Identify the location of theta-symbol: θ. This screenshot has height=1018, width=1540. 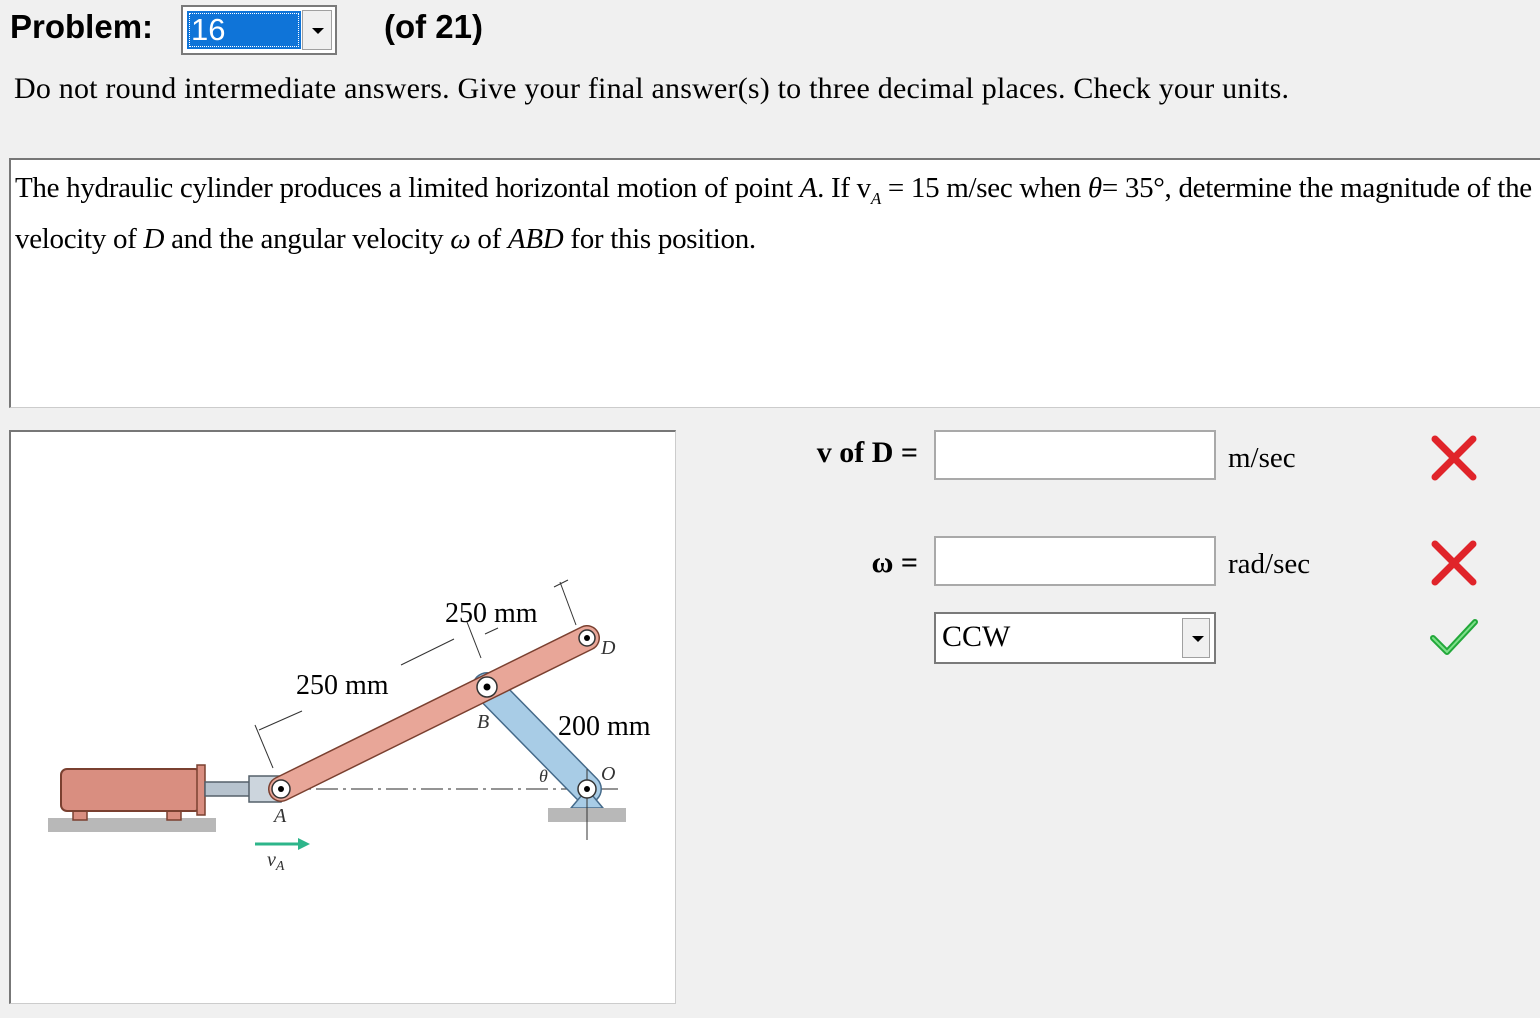
(1094, 188).